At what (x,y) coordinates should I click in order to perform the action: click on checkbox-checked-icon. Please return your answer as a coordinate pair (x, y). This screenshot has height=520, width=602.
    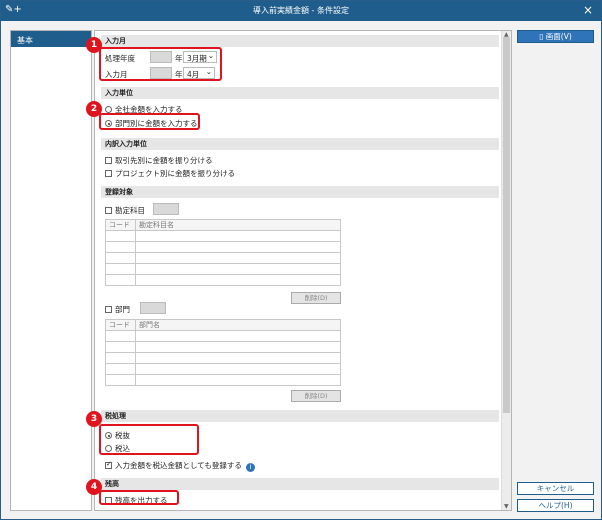
    Looking at the image, I should click on (108, 464).